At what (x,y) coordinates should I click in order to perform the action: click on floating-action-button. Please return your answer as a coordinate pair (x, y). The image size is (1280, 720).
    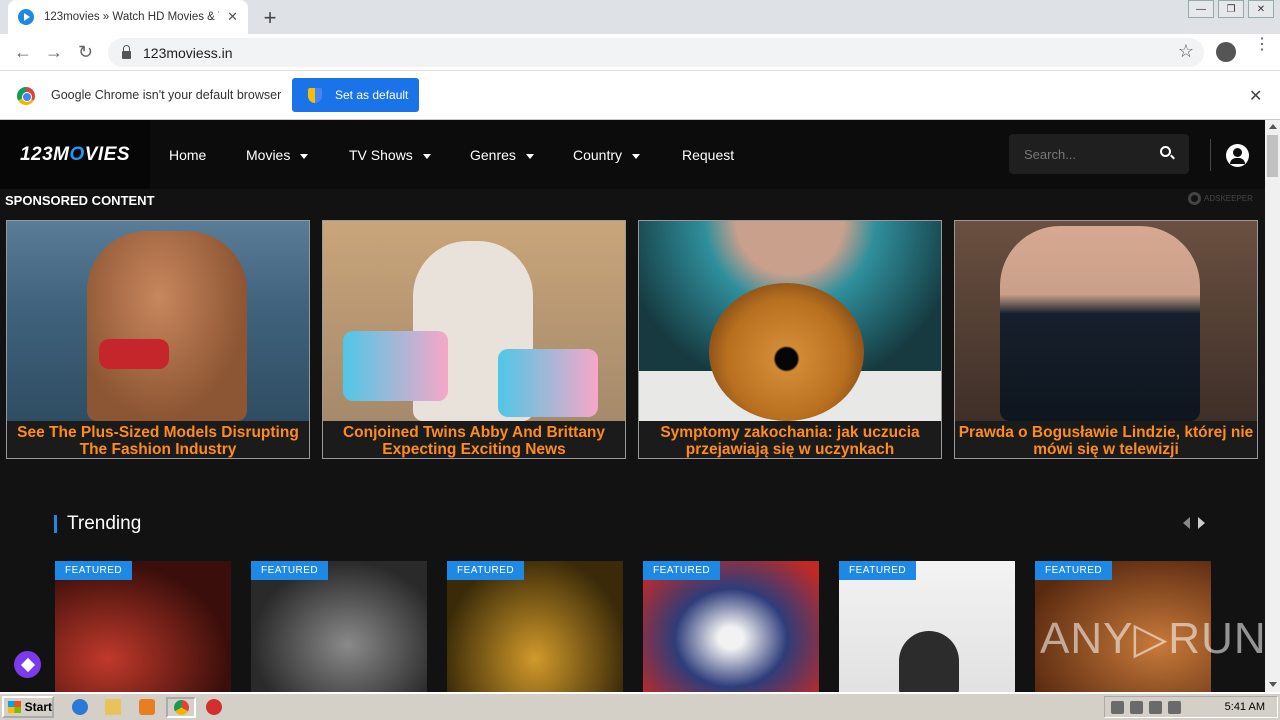
    Looking at the image, I should click on (27, 664).